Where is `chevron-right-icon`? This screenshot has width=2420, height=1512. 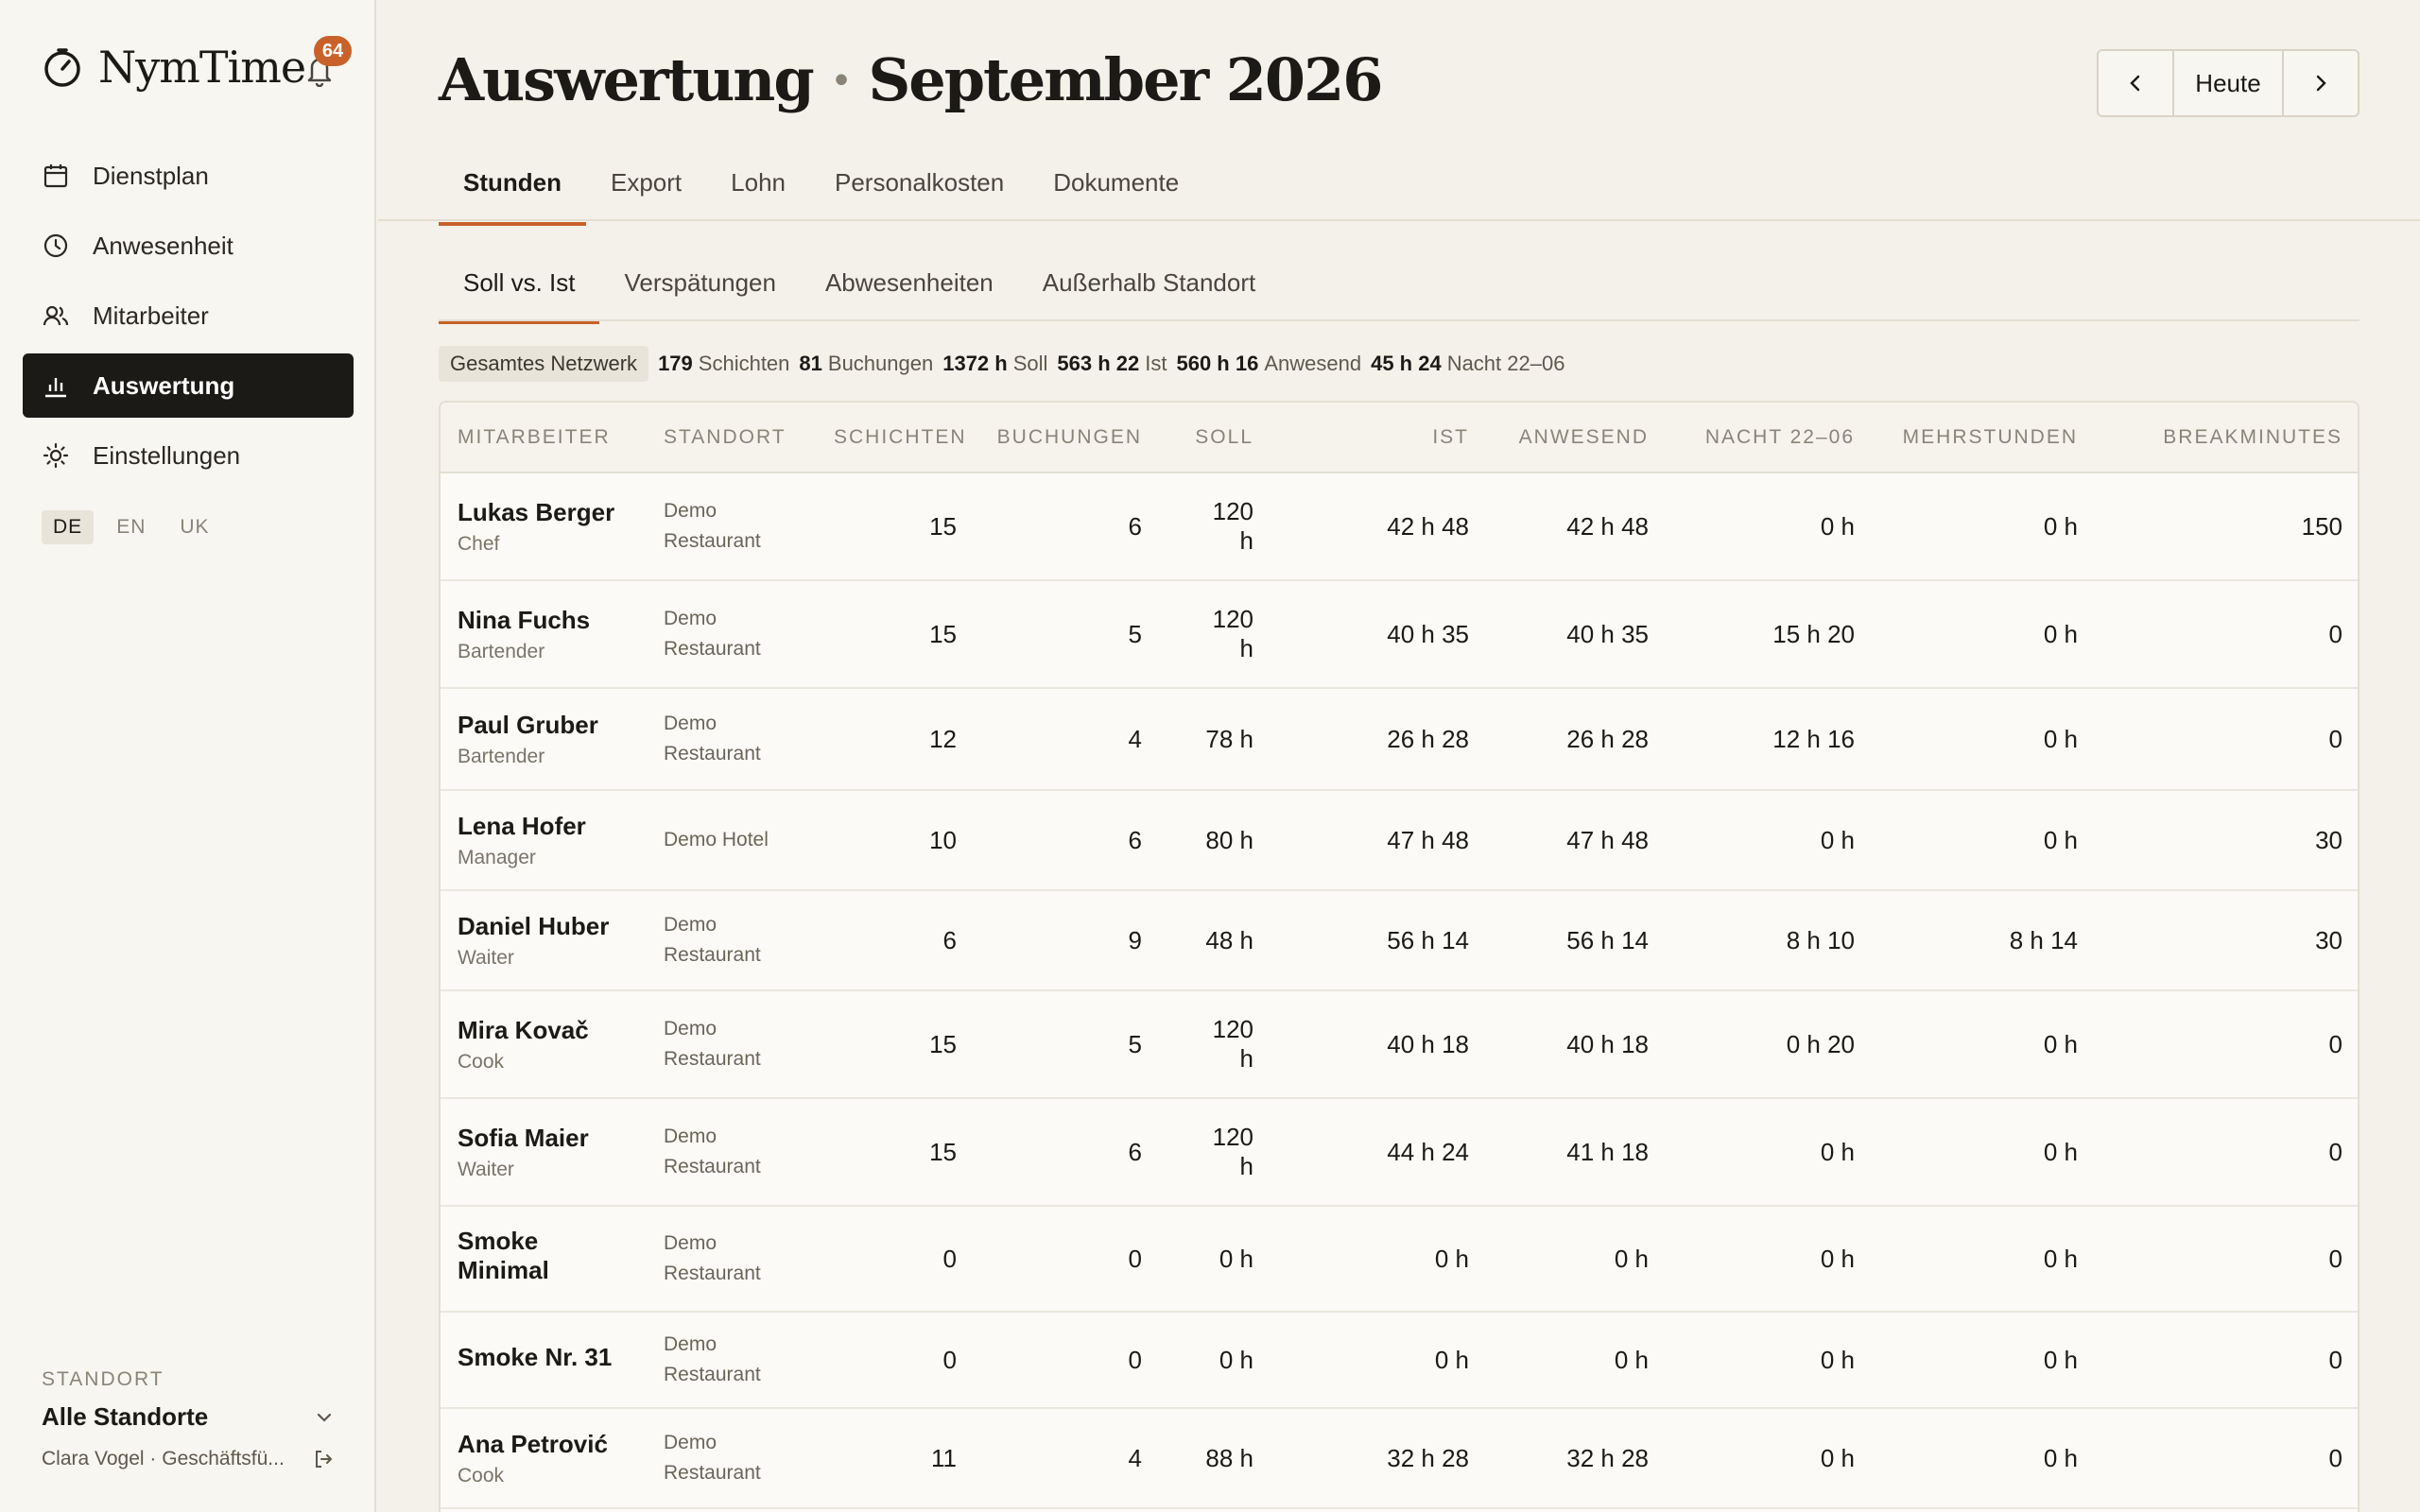
chevron-right-icon is located at coordinates (2321, 83).